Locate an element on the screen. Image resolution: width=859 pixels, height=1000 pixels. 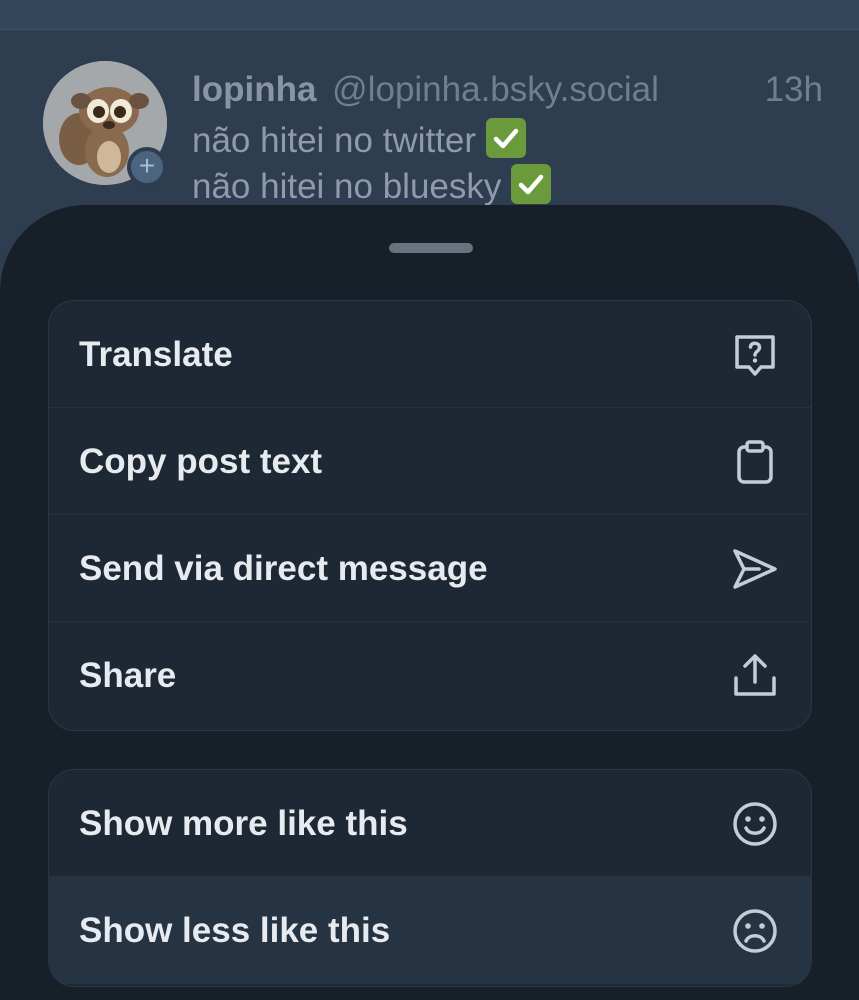
post-timestamp: 13h is located at coordinates (793, 89).